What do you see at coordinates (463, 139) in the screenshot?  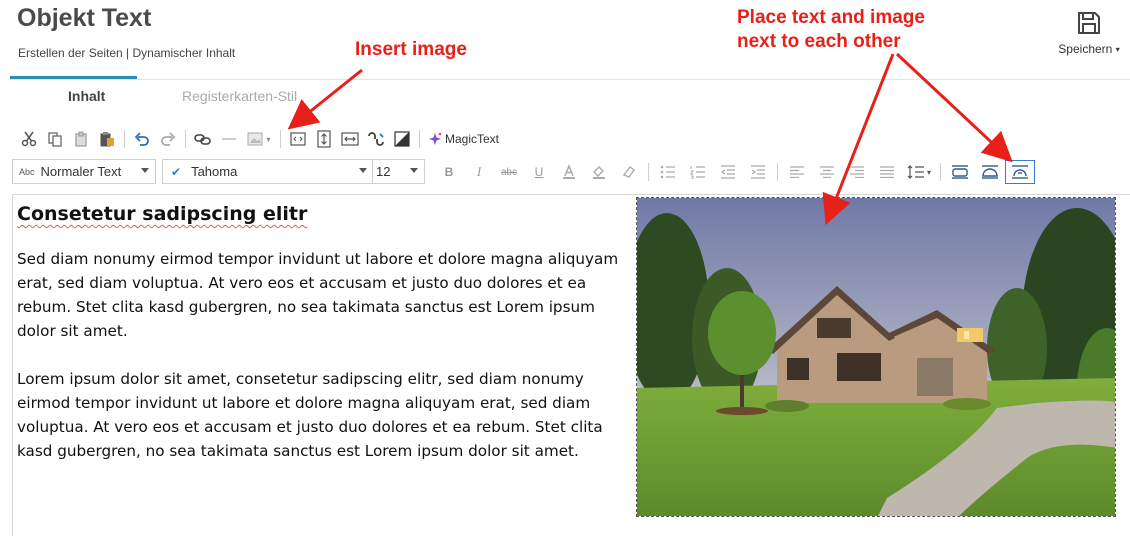 I see `magictext-button: MagicText` at bounding box center [463, 139].